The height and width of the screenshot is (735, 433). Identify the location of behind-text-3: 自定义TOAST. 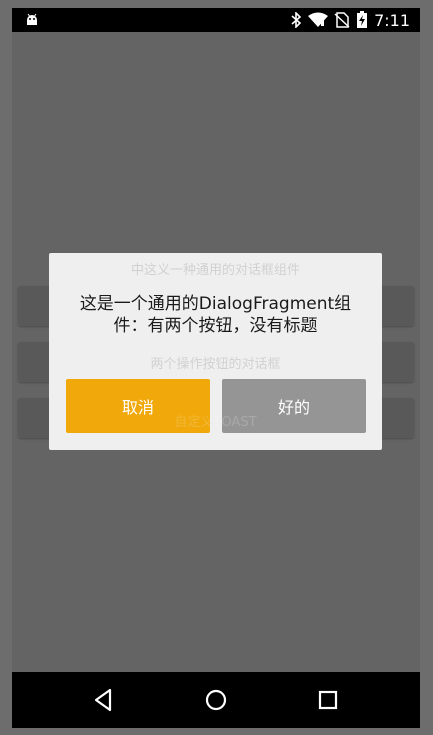
(215, 422).